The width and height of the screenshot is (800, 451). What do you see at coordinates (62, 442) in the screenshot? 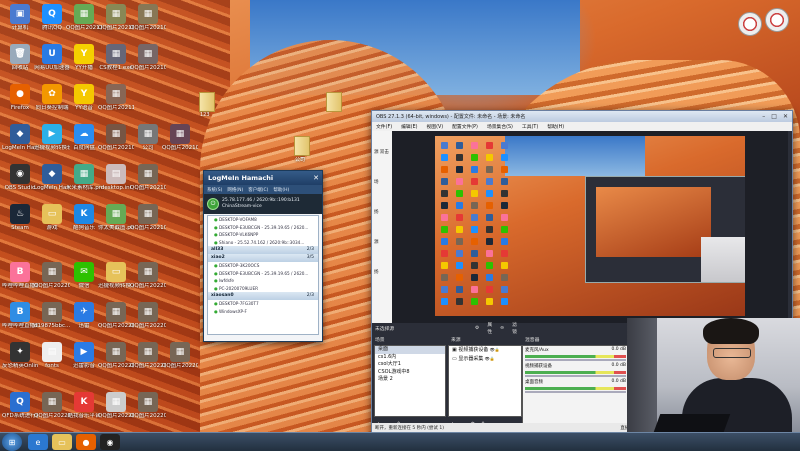
I see `taskbar-app-button: ▭` at bounding box center [62, 442].